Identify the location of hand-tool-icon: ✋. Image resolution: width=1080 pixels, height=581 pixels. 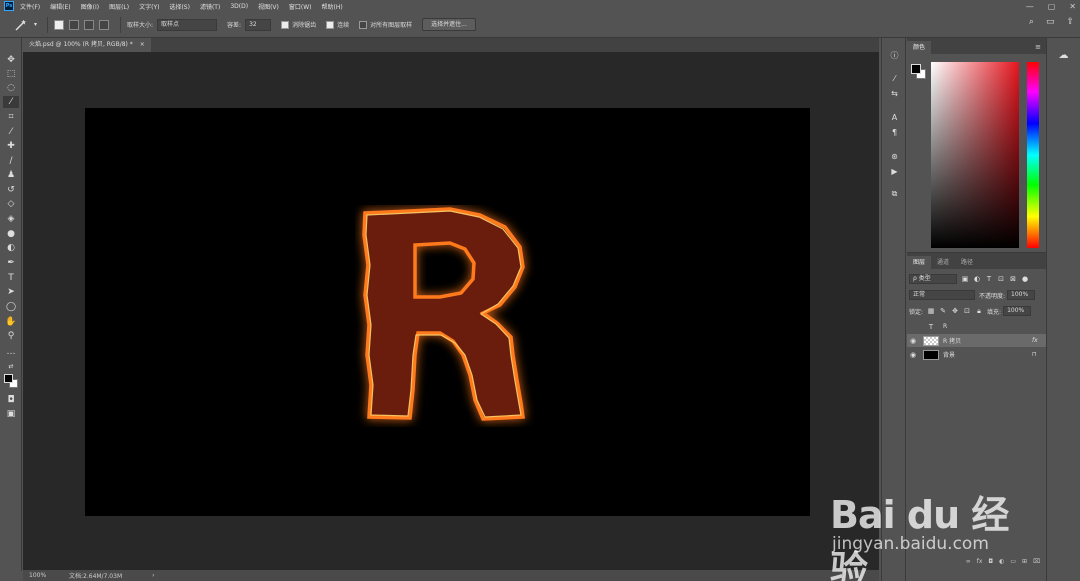
(11, 322).